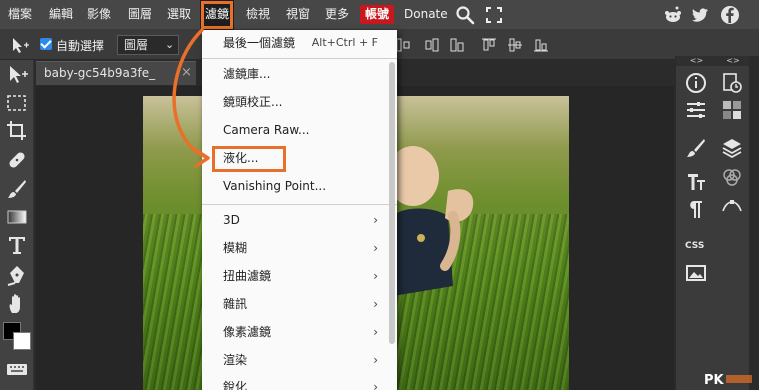  I want to click on crop-tool-icon, so click(17, 131).